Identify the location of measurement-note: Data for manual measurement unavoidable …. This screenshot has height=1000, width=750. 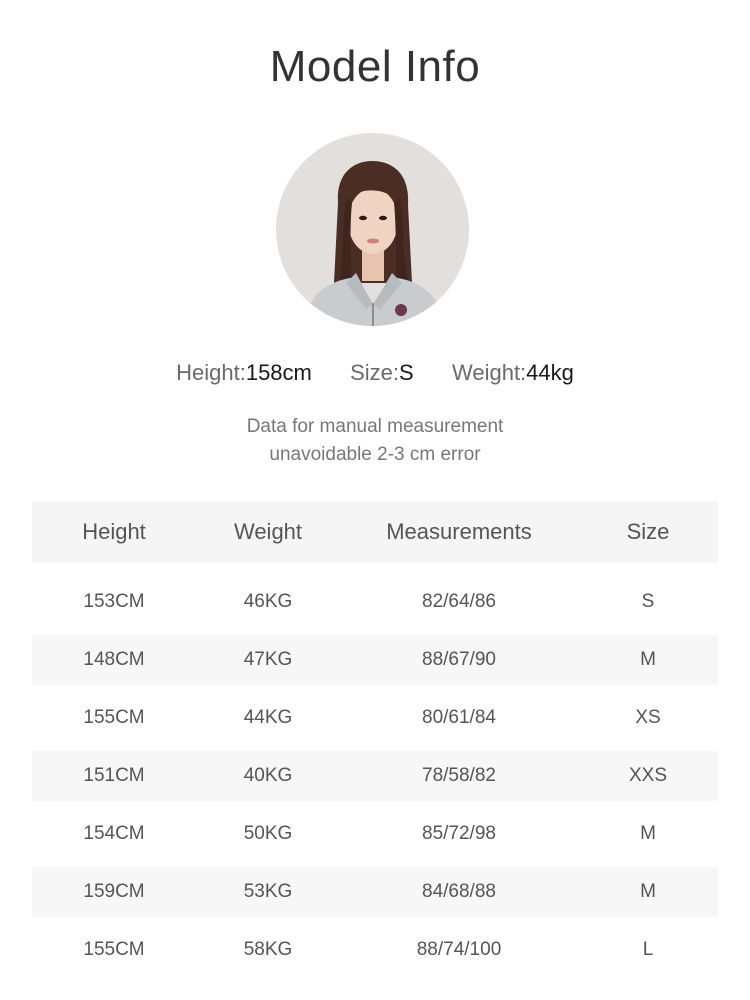
(375, 441).